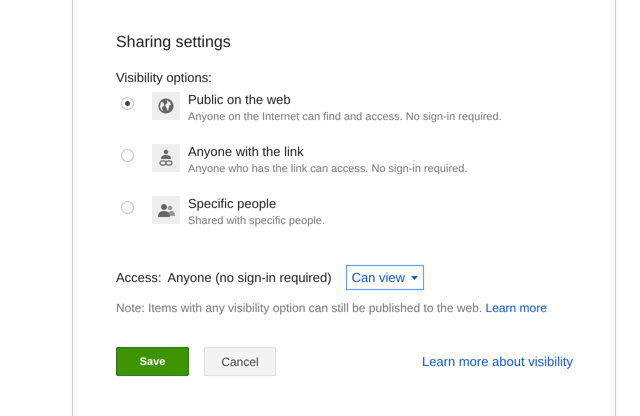 The width and height of the screenshot is (640, 416). I want to click on person-link-icon, so click(166, 158).